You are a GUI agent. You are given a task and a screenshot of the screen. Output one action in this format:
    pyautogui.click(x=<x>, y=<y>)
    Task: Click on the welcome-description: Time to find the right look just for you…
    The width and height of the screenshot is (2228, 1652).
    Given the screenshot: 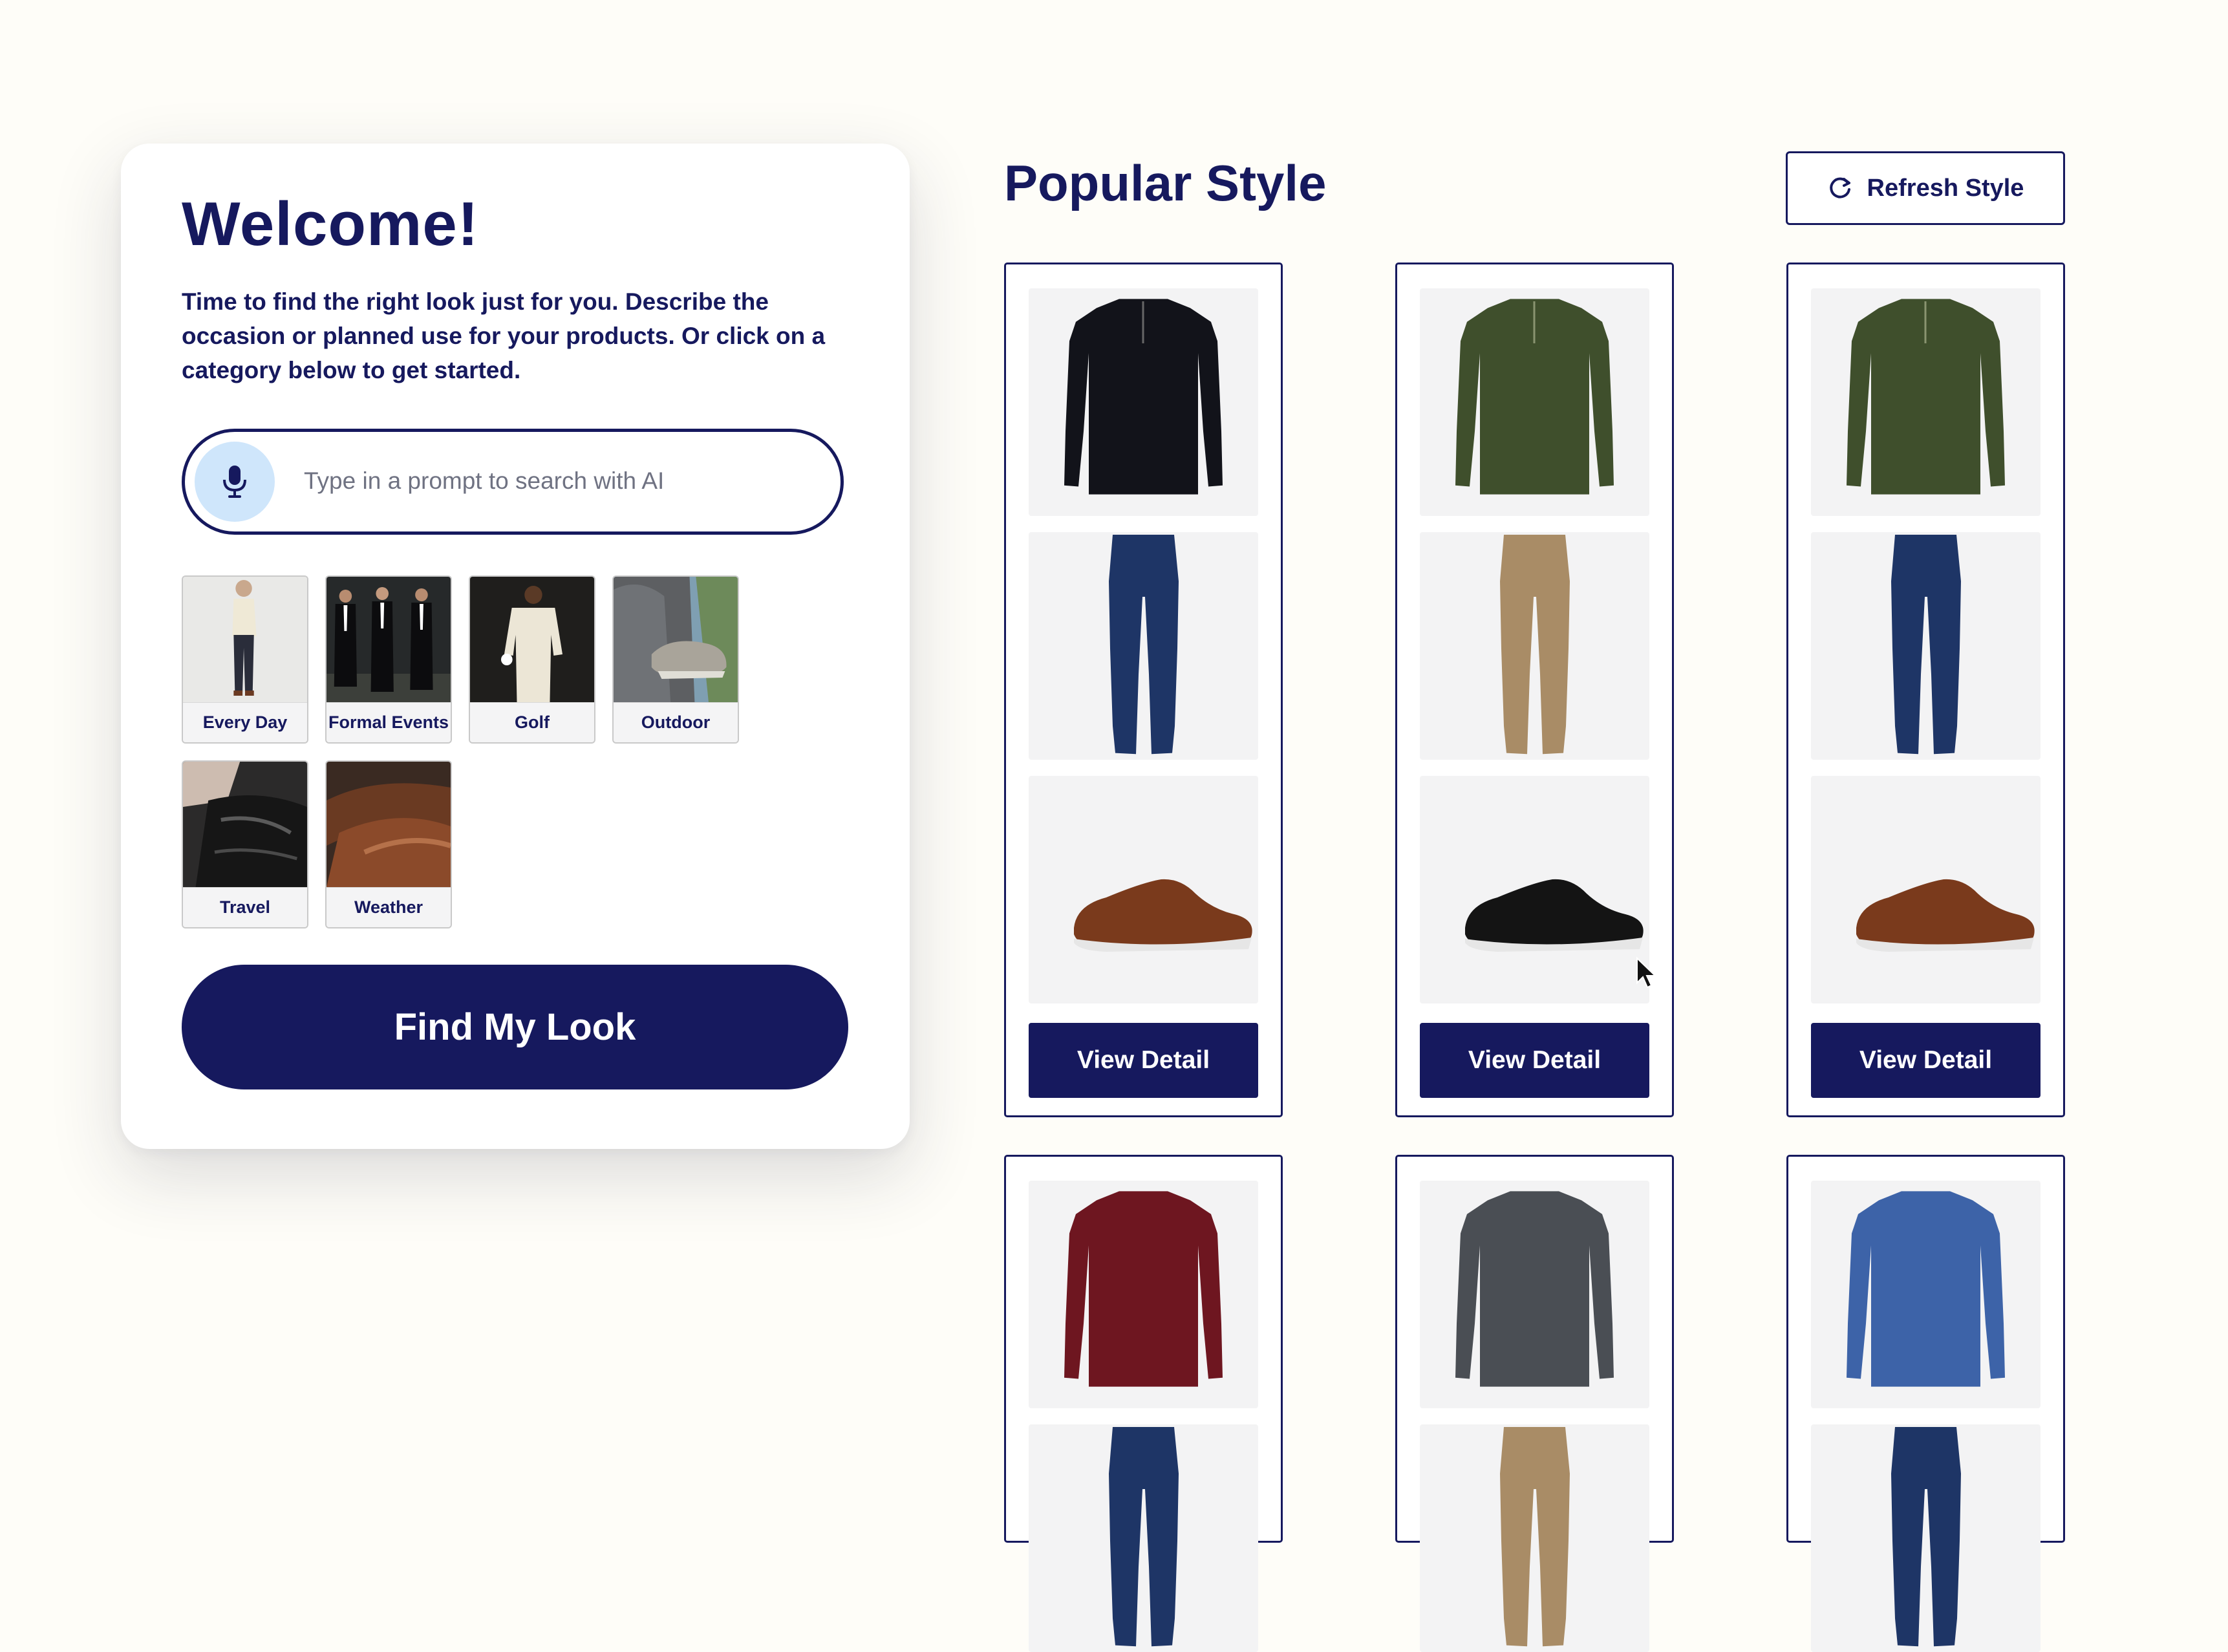 What is the action you would take?
    pyautogui.click(x=504, y=335)
    